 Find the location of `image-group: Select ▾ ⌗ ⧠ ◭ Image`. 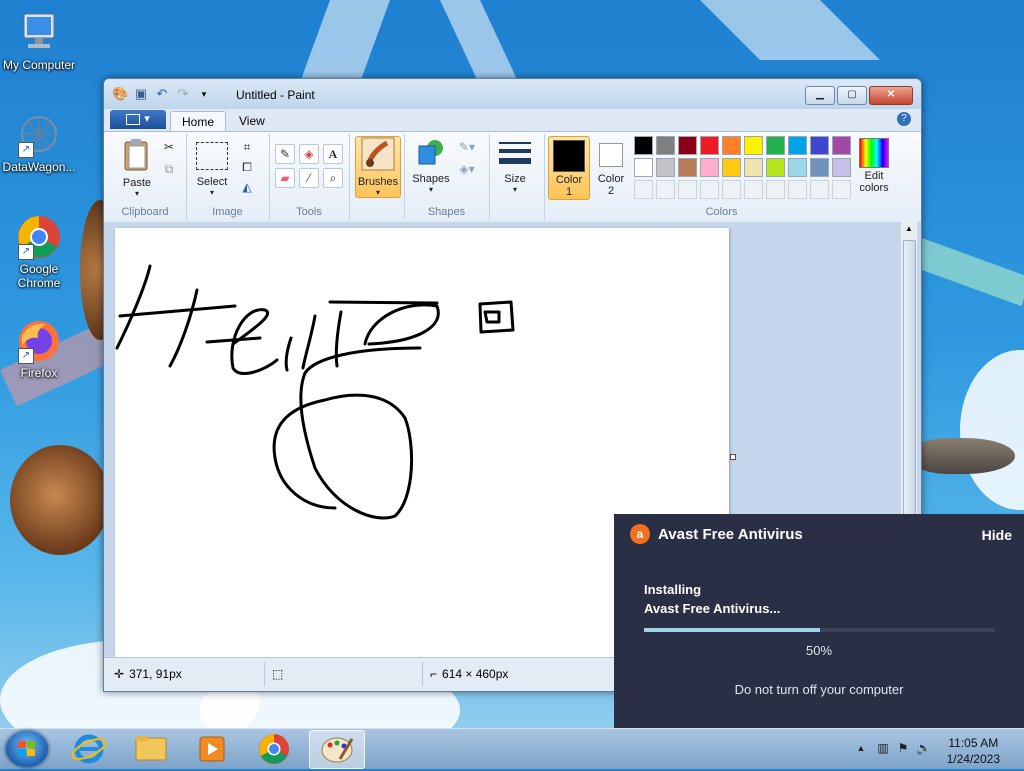

image-group: Select ▾ ⌗ ⧠ ◭ Image is located at coordinates (228, 177).